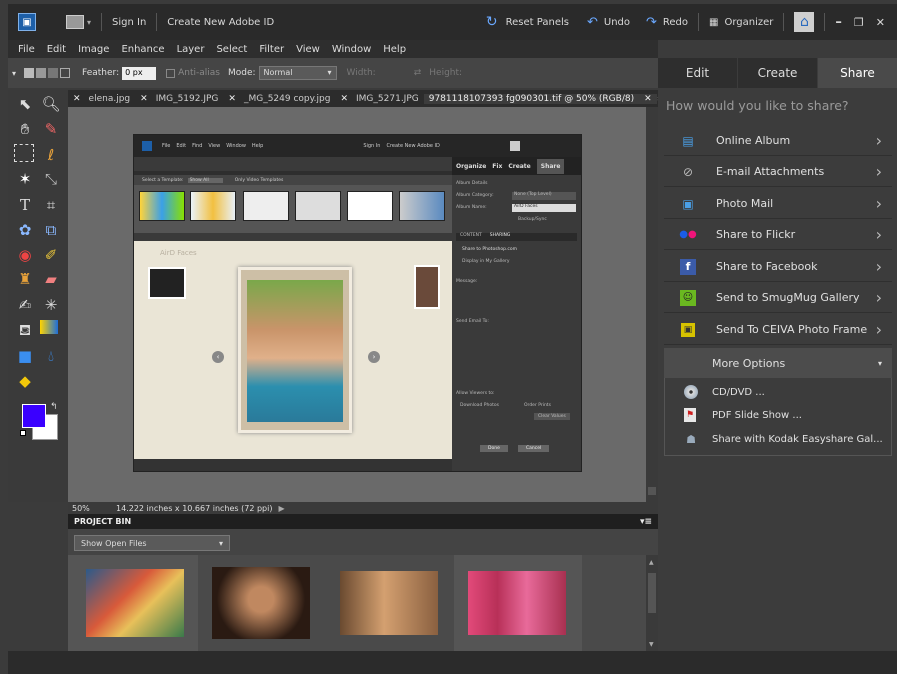 This screenshot has width=897, height=674. I want to click on menu-image: Image, so click(93, 49).